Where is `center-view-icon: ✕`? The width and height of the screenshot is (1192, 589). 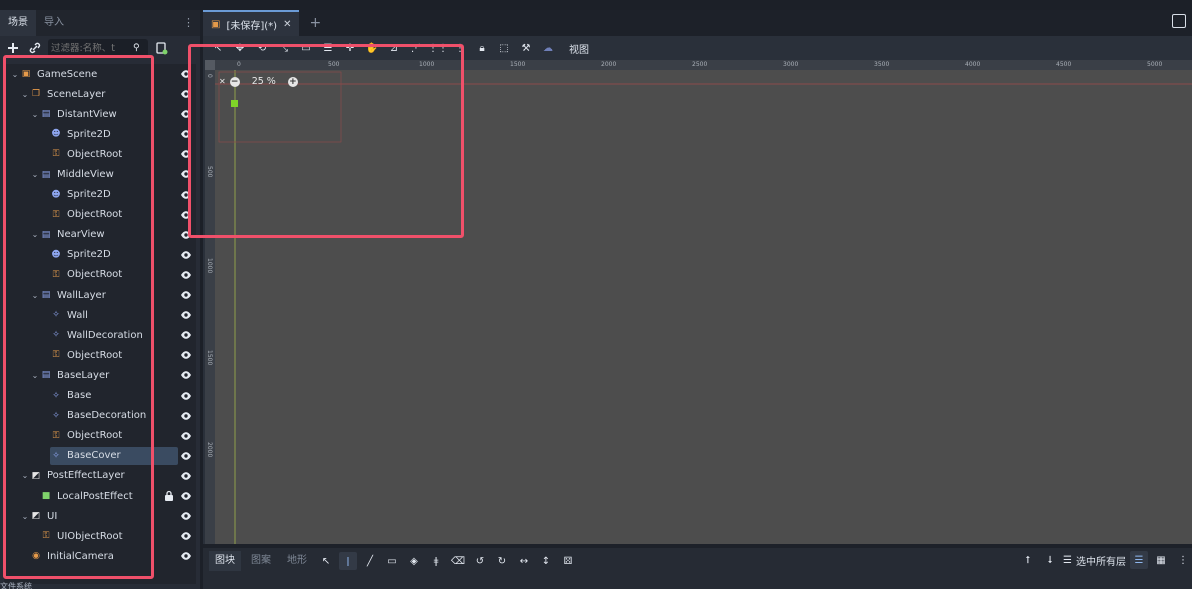 center-view-icon: ✕ is located at coordinates (222, 81).